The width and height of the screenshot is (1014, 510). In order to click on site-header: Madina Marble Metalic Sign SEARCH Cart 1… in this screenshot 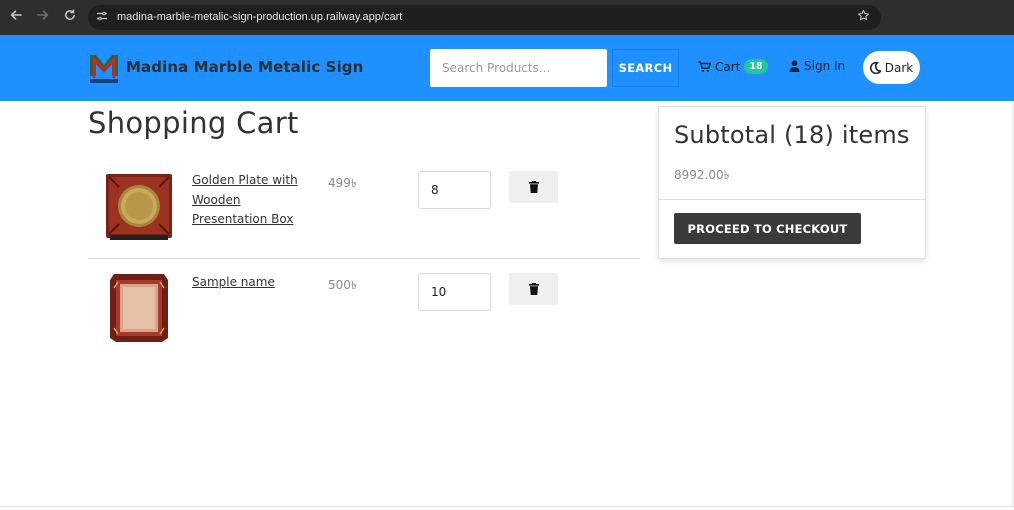, I will do `click(507, 68)`.